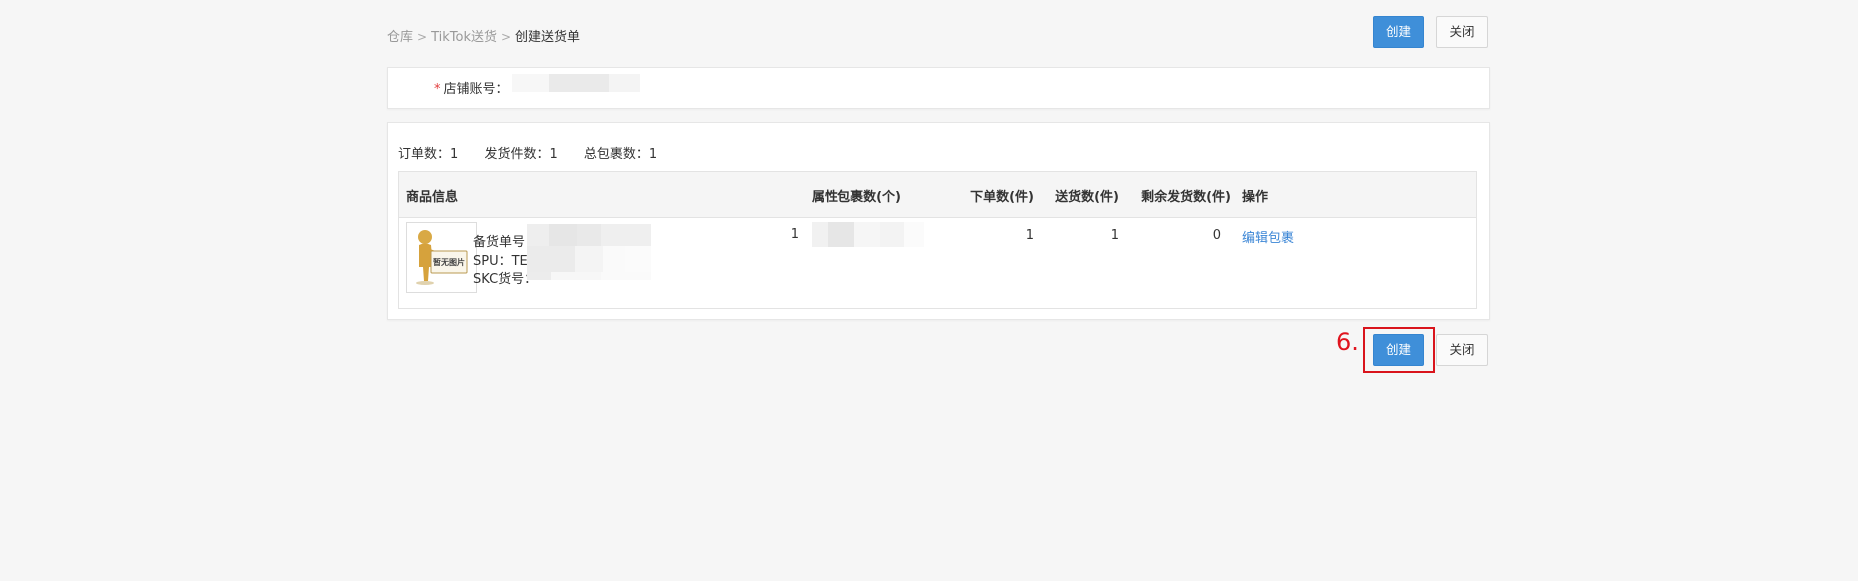 The image size is (1858, 581). Describe the element at coordinates (548, 37) in the screenshot. I see `breadcrumb-current: 创建送货单` at that location.